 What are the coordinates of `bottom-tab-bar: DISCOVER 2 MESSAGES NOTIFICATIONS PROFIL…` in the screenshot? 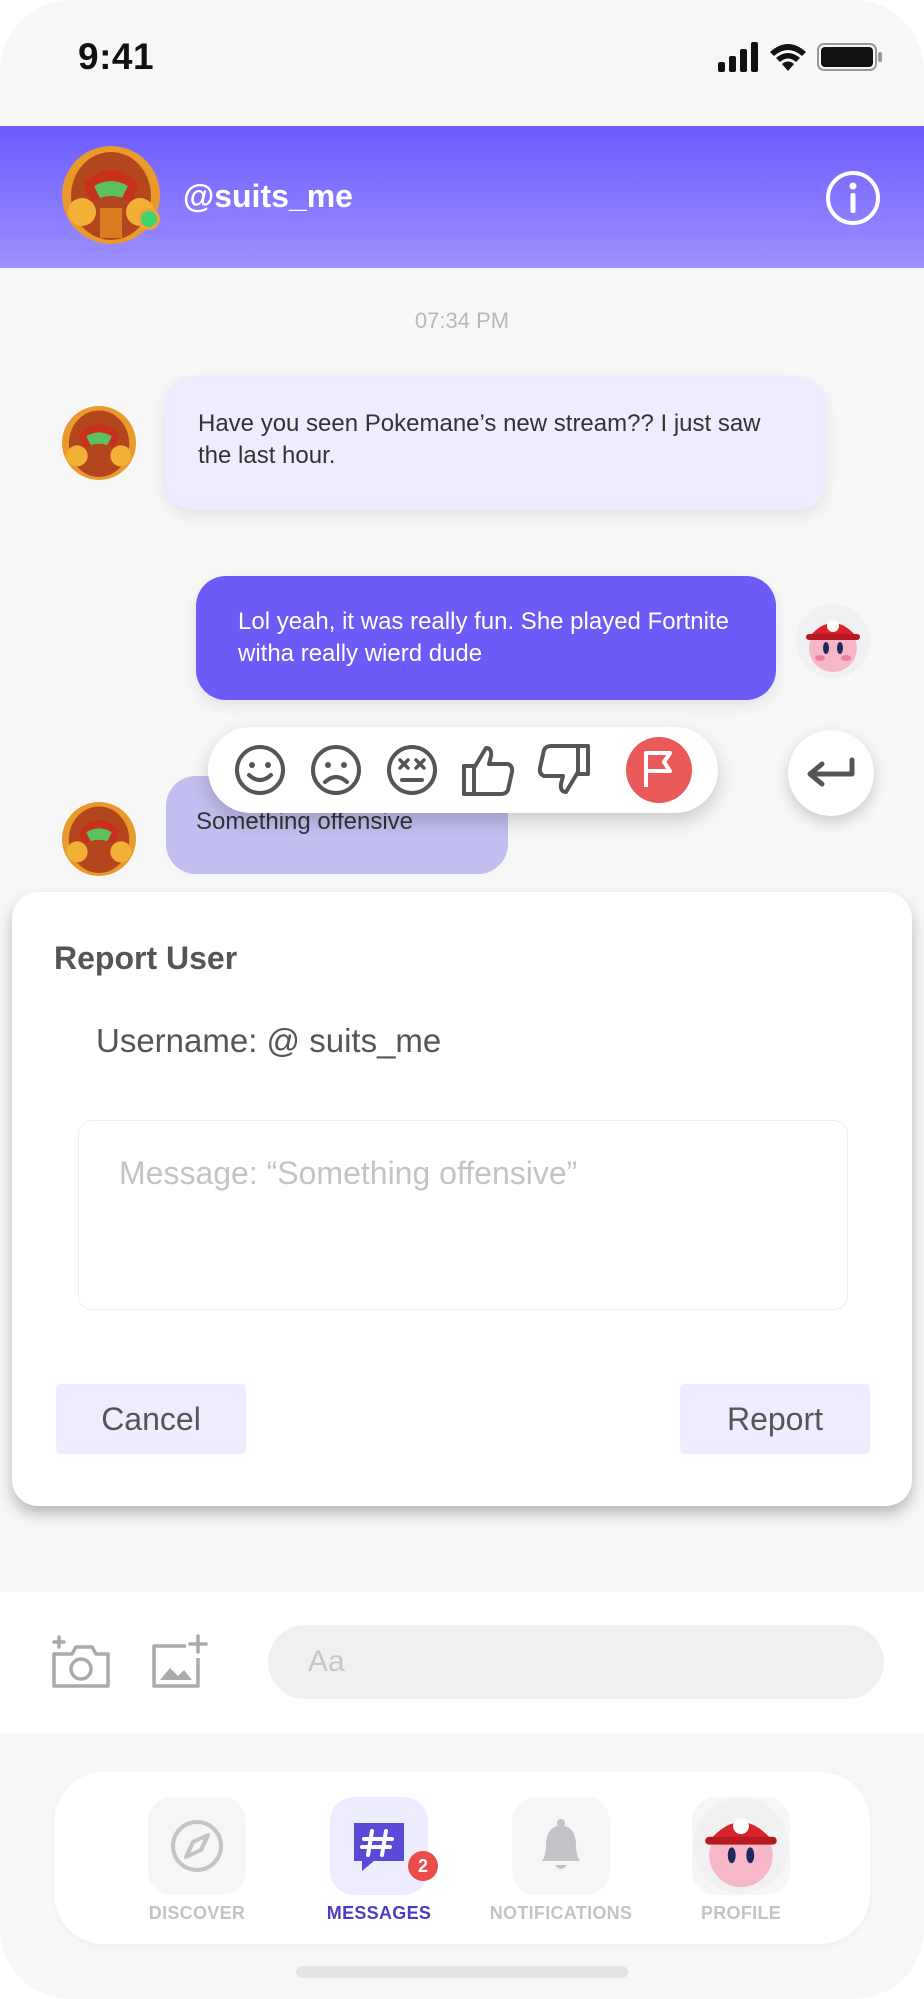 It's located at (462, 1858).